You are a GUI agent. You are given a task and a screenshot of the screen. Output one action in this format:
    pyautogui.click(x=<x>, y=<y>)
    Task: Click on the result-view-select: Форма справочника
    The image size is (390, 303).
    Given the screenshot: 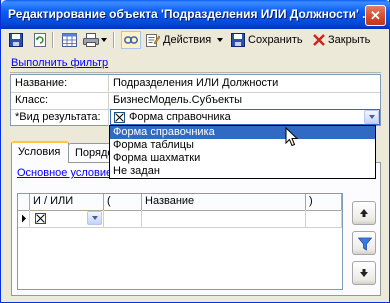 What is the action you would take?
    pyautogui.click(x=245, y=117)
    